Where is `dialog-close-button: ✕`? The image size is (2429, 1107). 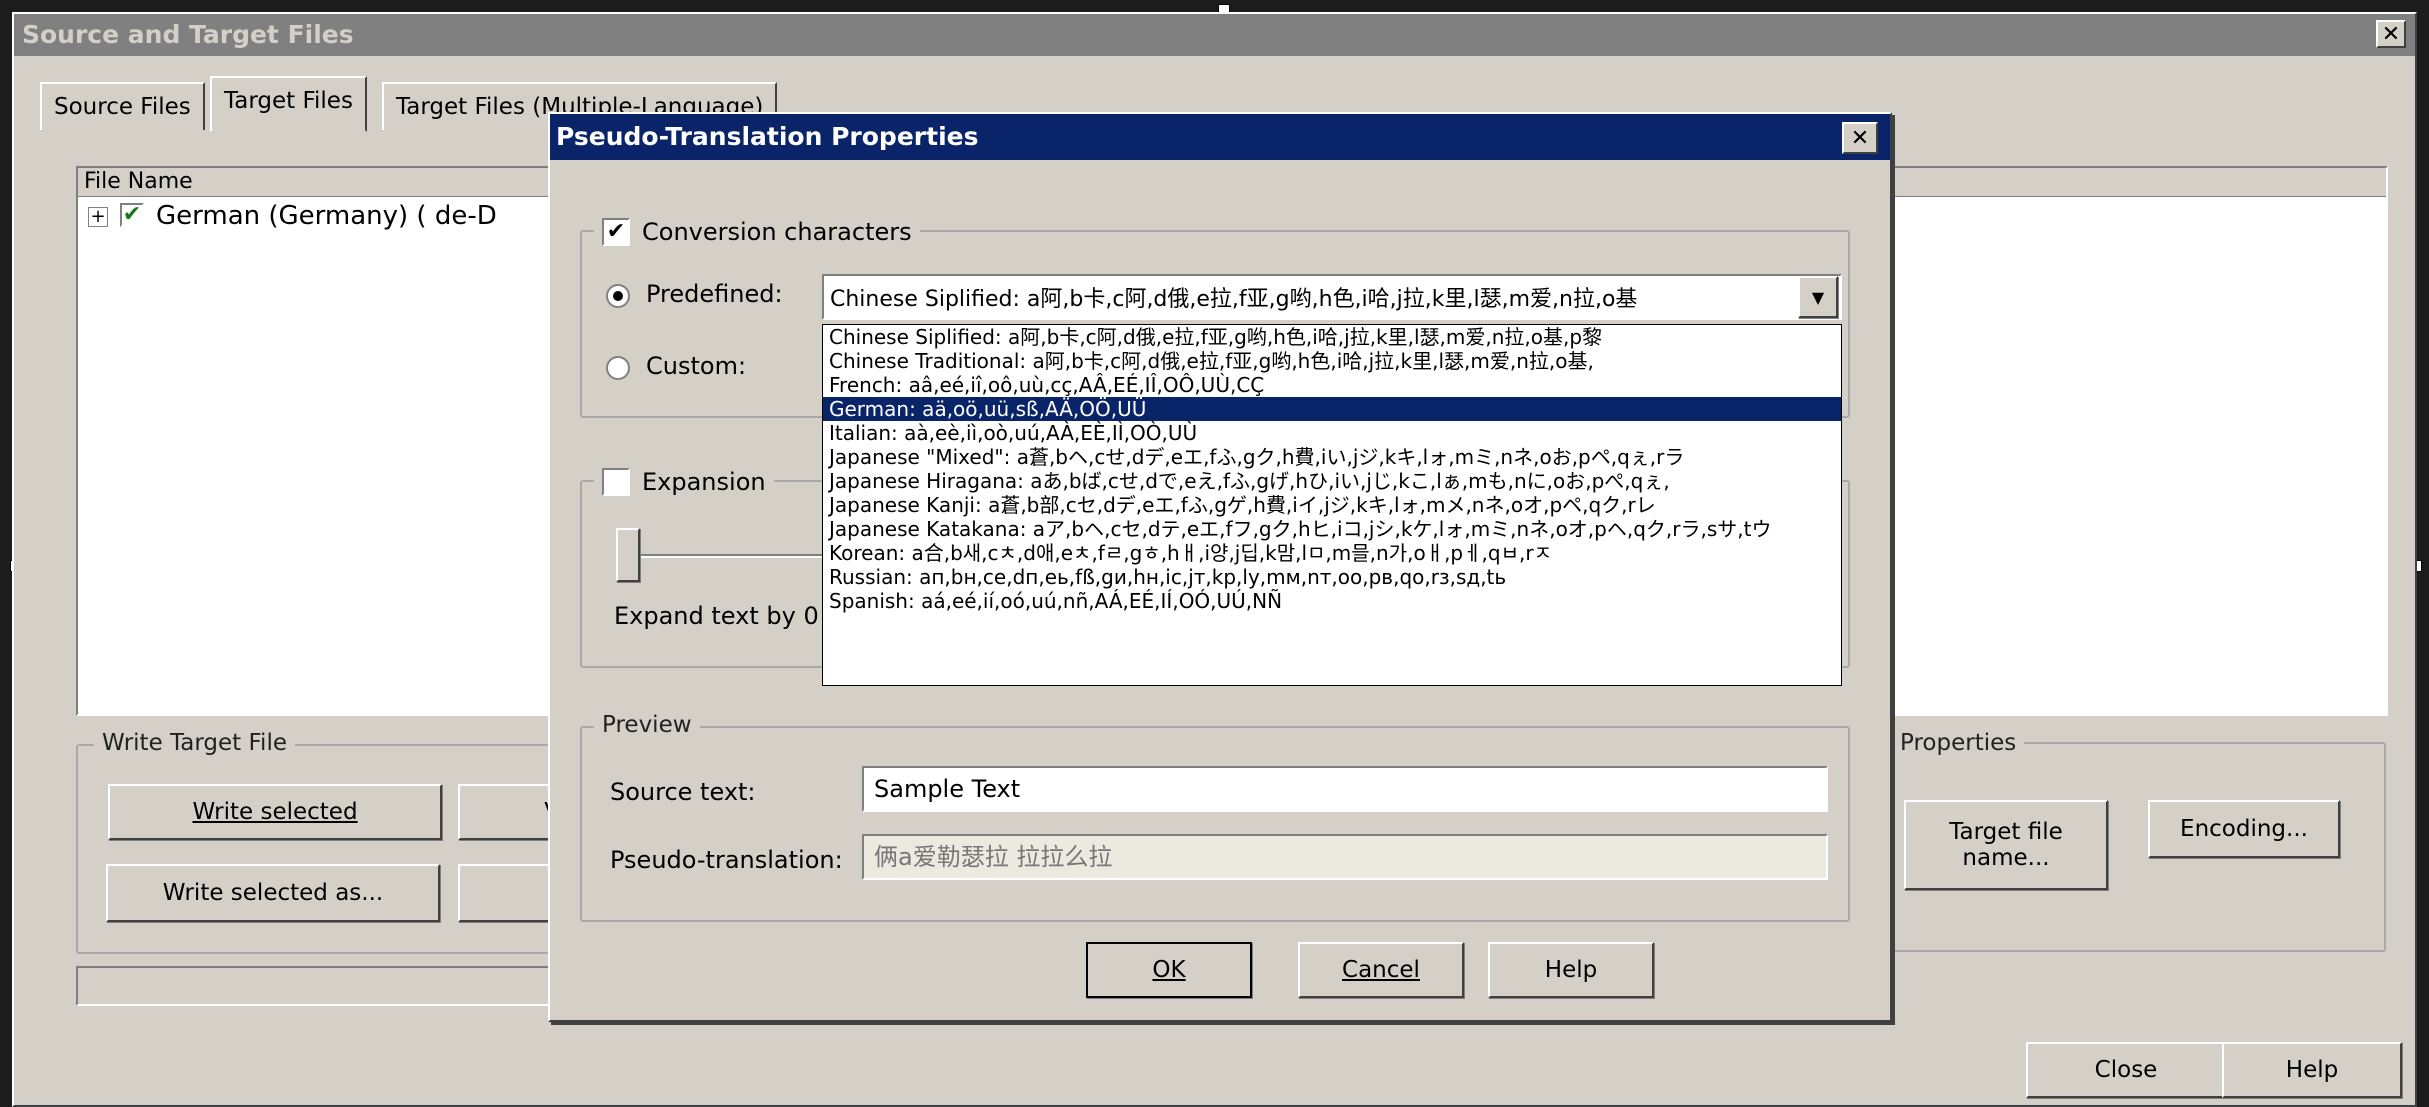 dialog-close-button: ✕ is located at coordinates (1860, 138).